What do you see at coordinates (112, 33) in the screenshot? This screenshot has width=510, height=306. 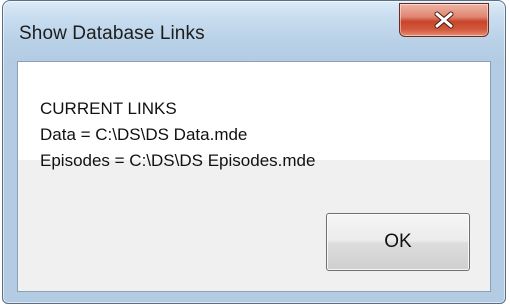 I see `window-title: Show Database Links` at bounding box center [112, 33].